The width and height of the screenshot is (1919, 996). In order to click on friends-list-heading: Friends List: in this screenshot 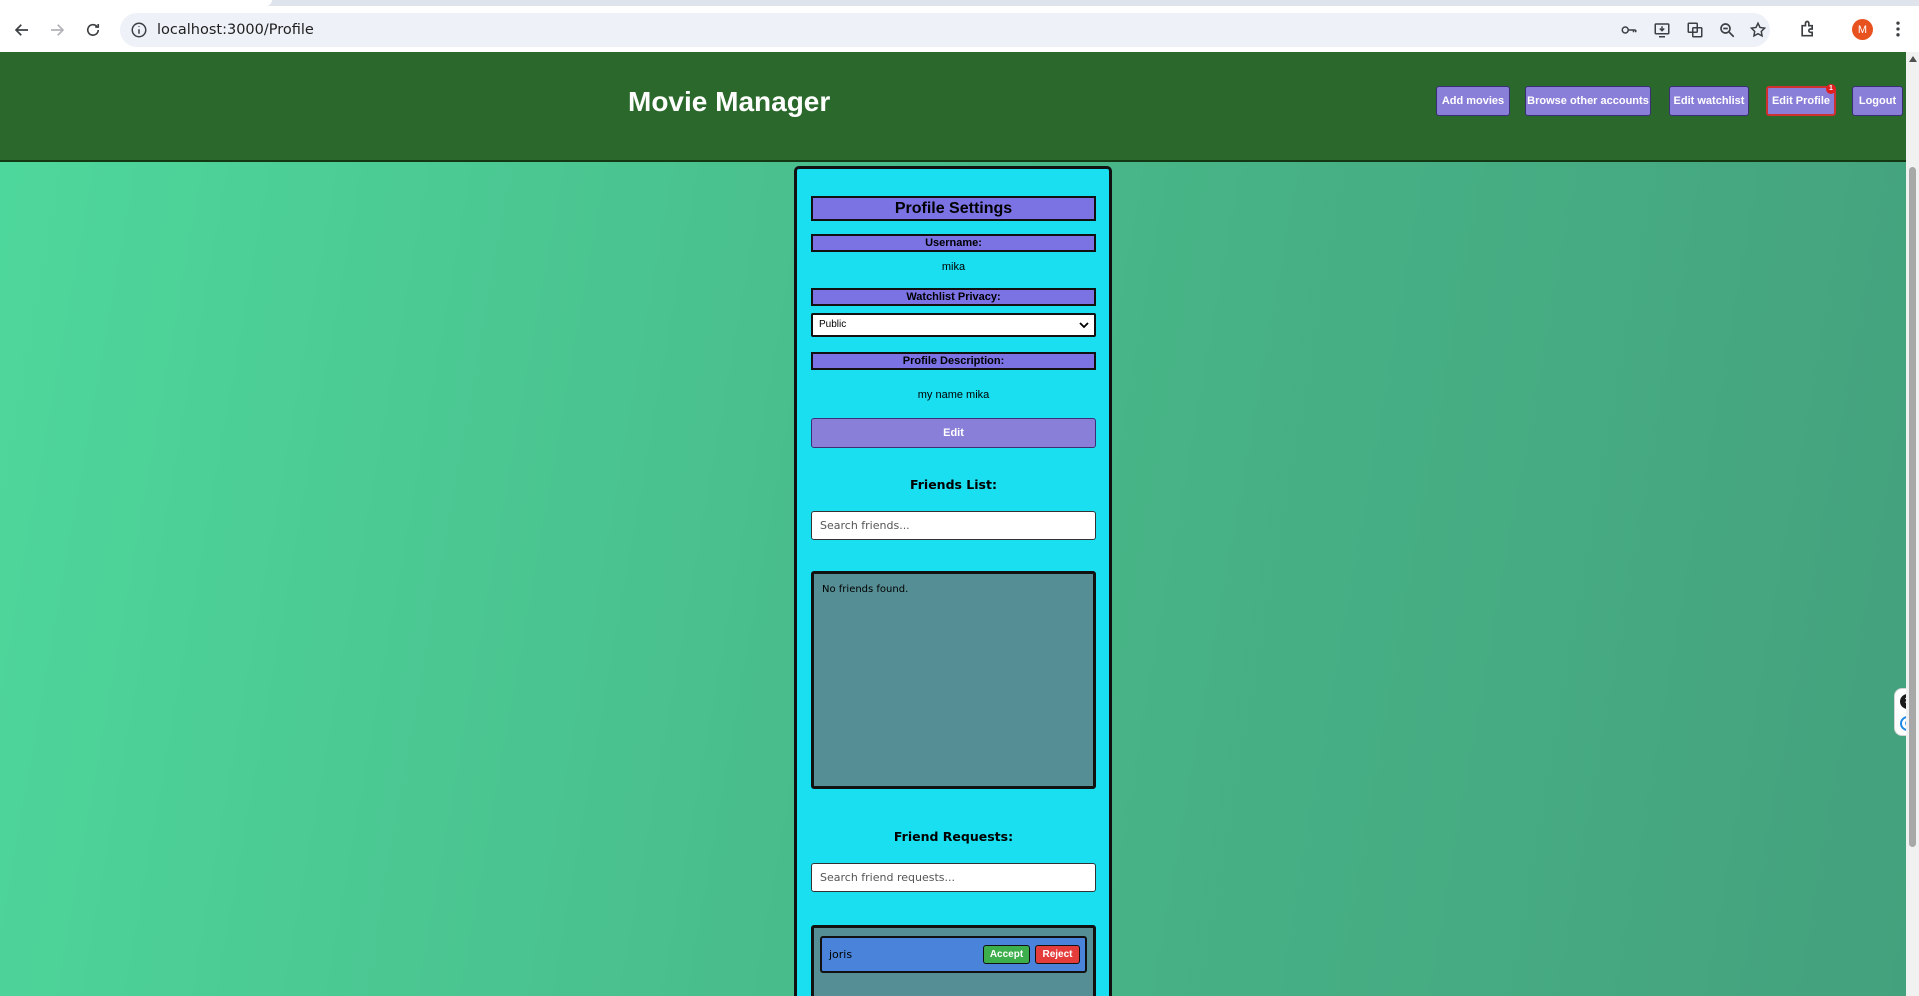, I will do `click(953, 484)`.